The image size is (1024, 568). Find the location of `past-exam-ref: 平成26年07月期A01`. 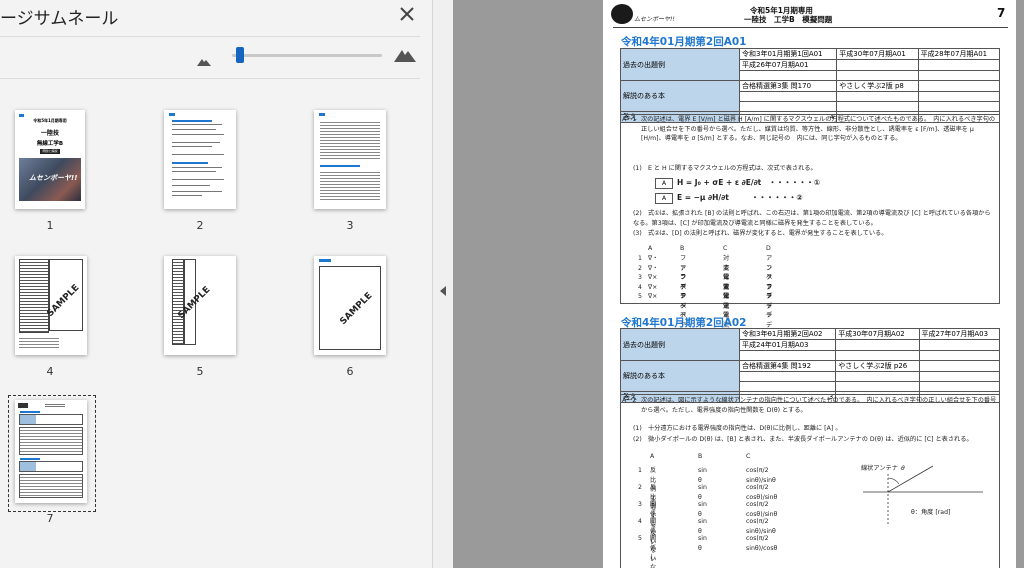

past-exam-ref: 平成26年07月期A01 is located at coordinates (788, 65).